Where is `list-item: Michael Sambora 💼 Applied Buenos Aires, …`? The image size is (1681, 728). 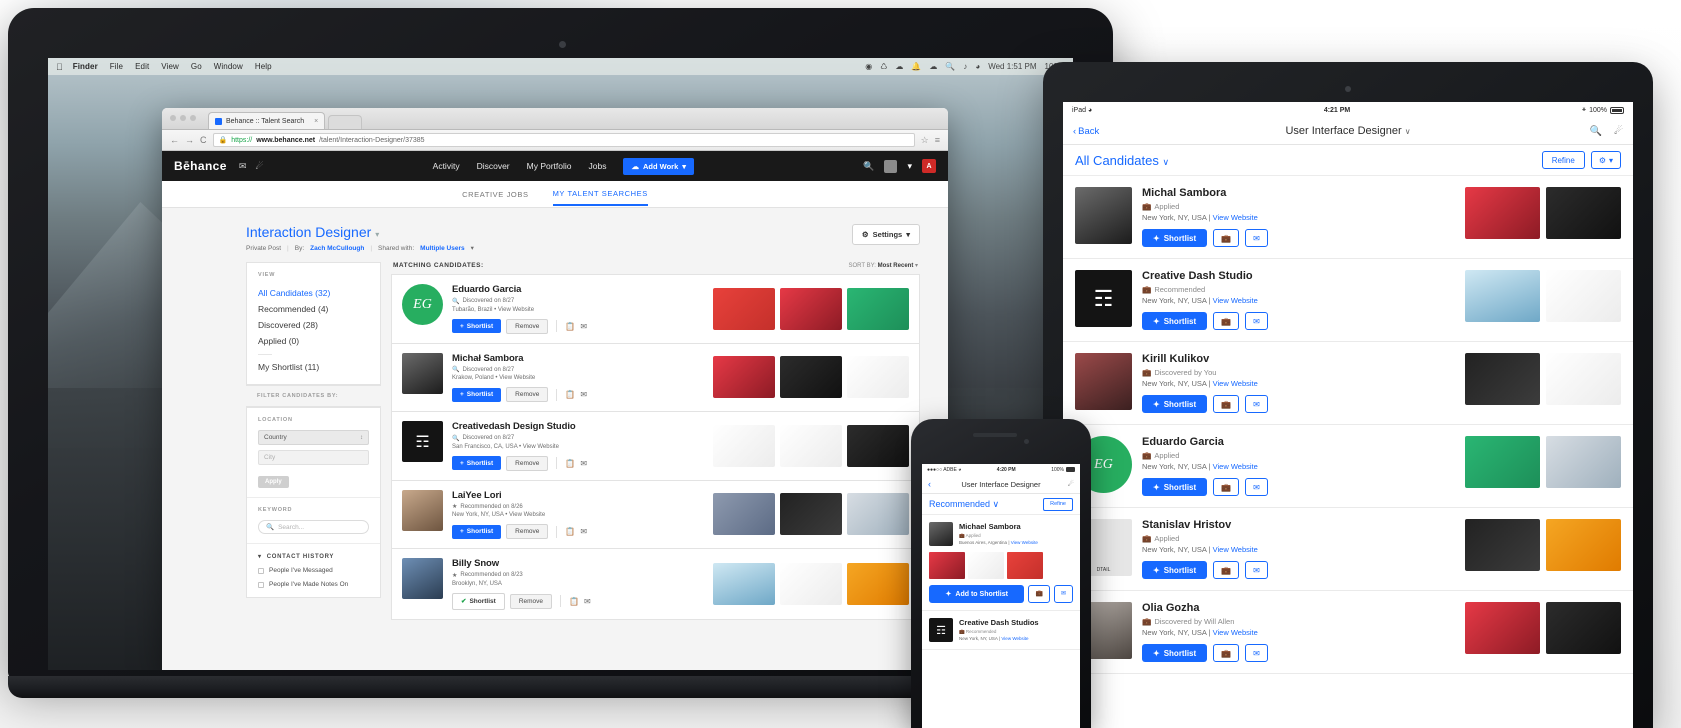 list-item: Michael Sambora 💼 Applied Buenos Aires, … is located at coordinates (1001, 563).